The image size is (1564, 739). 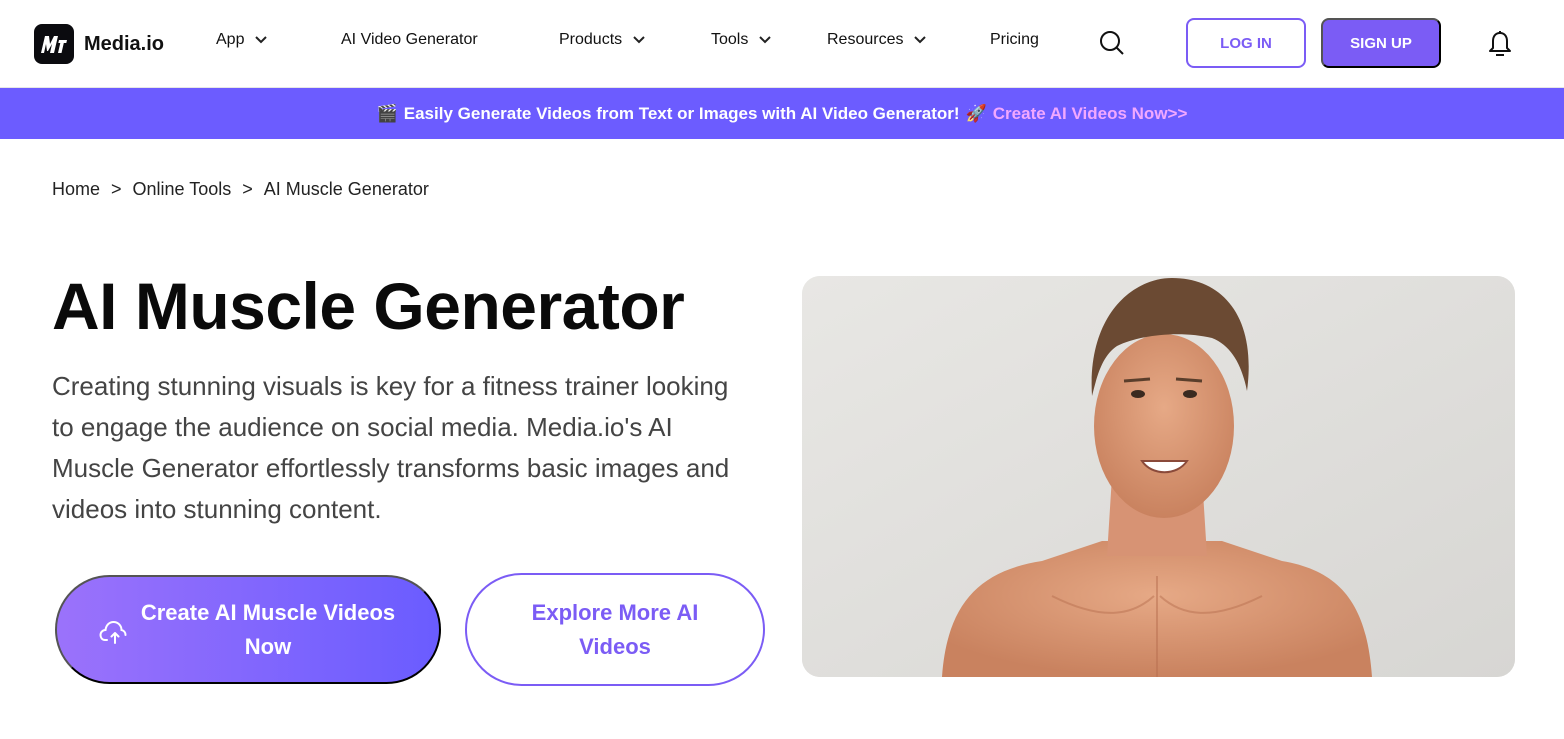 I want to click on rocket-icon: 🚀, so click(x=976, y=113).